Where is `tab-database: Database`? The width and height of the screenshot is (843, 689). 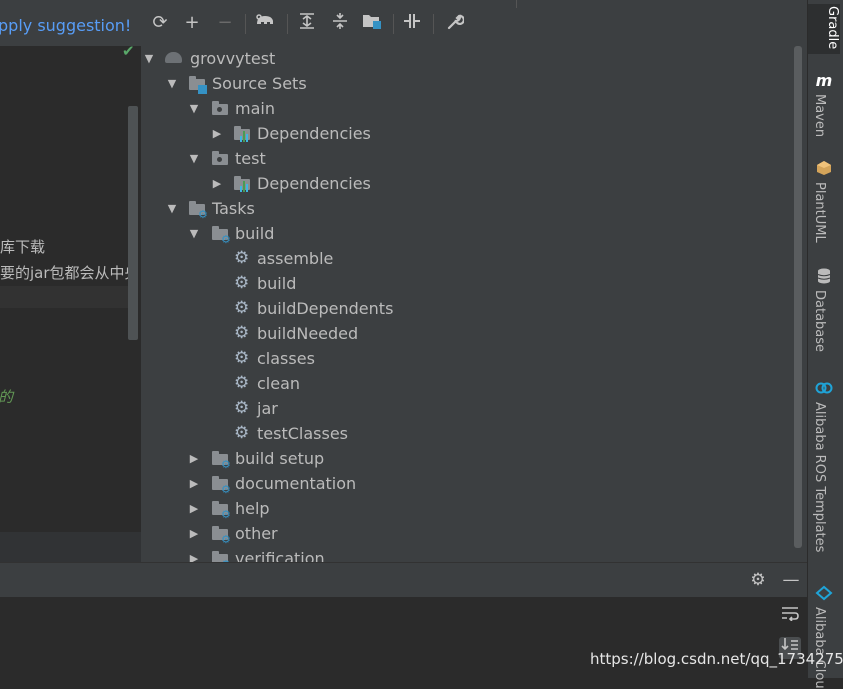 tab-database: Database is located at coordinates (819, 321).